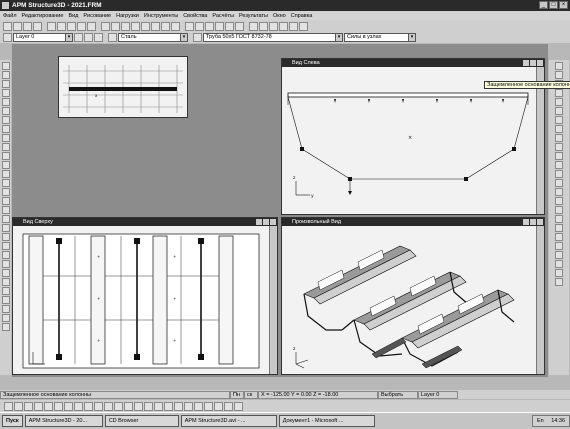 The width and height of the screenshot is (570, 429). I want to click on menu-tools: Инструменты, so click(161, 16).